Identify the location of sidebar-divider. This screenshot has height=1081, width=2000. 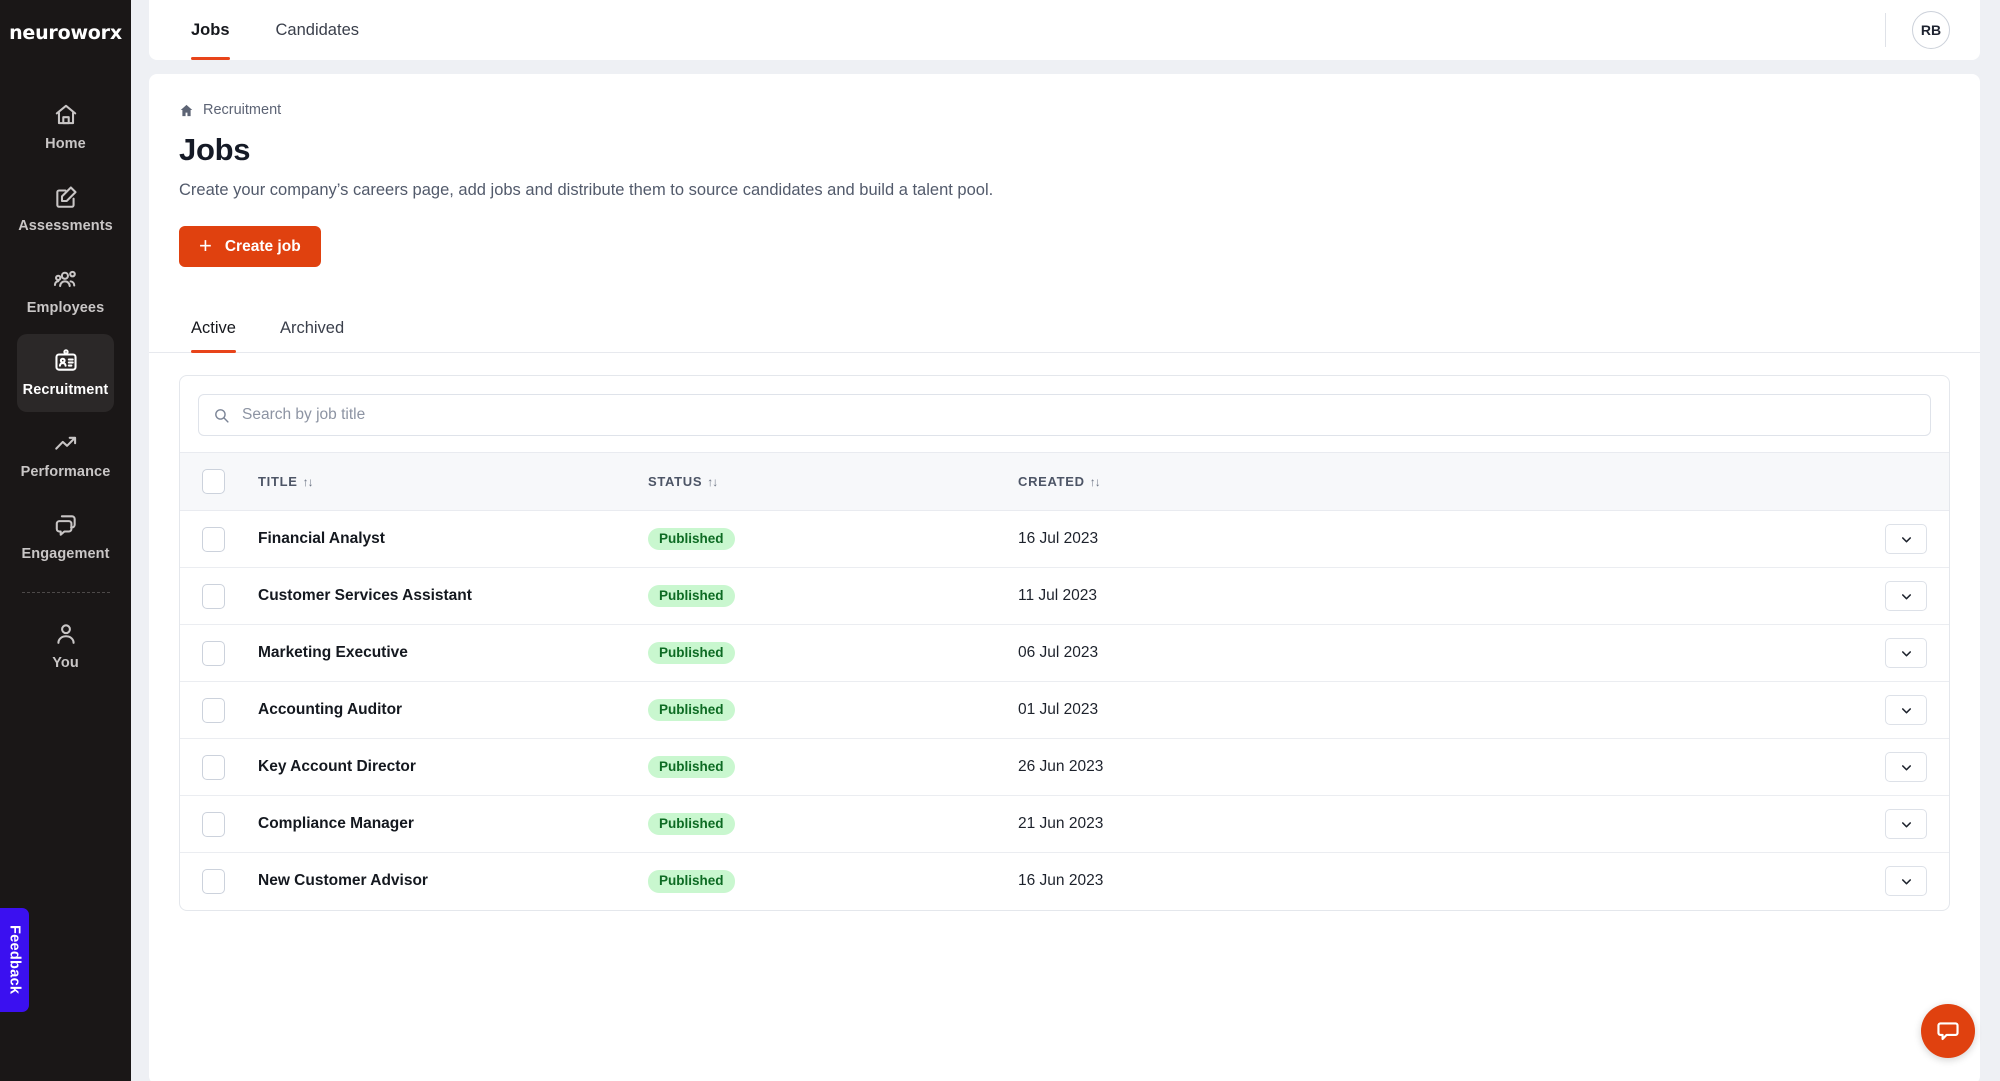
(65, 592).